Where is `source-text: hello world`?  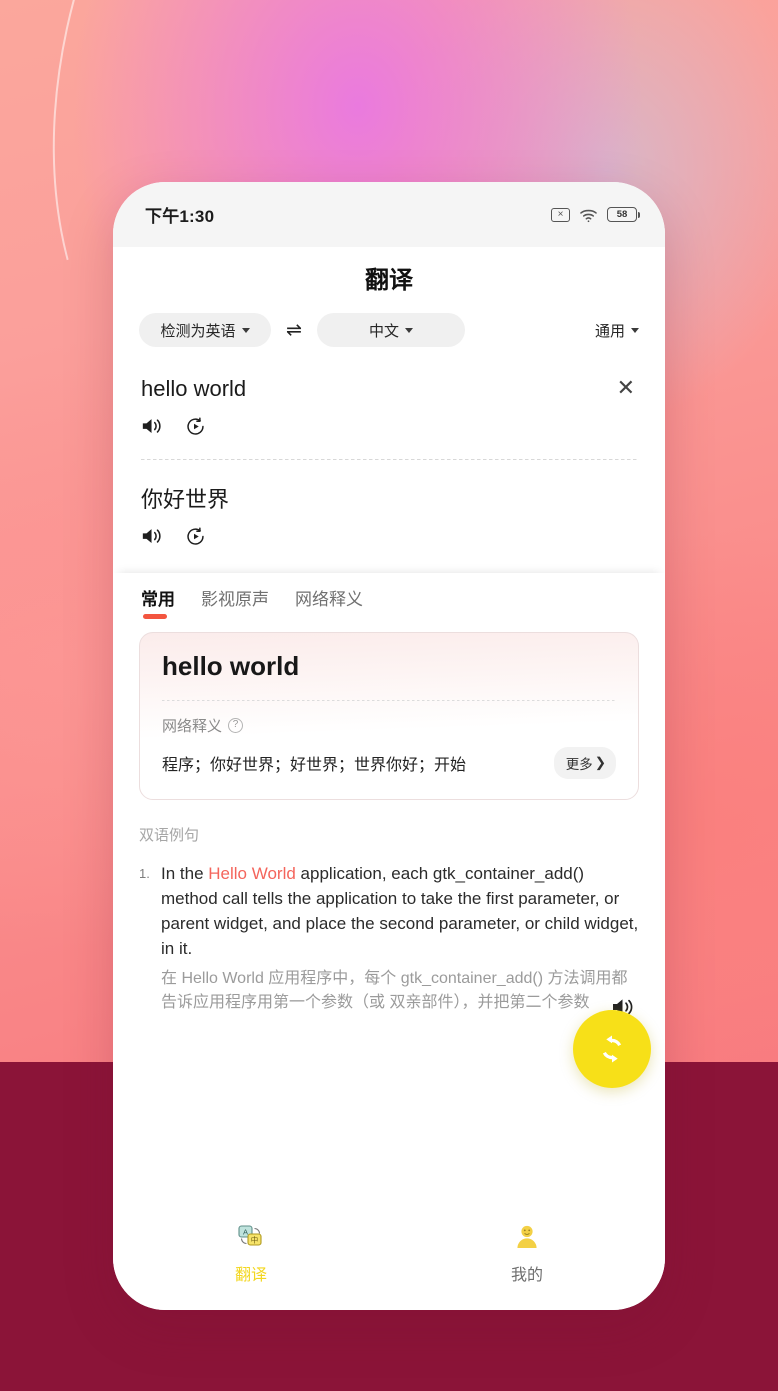 source-text: hello world is located at coordinates (193, 389).